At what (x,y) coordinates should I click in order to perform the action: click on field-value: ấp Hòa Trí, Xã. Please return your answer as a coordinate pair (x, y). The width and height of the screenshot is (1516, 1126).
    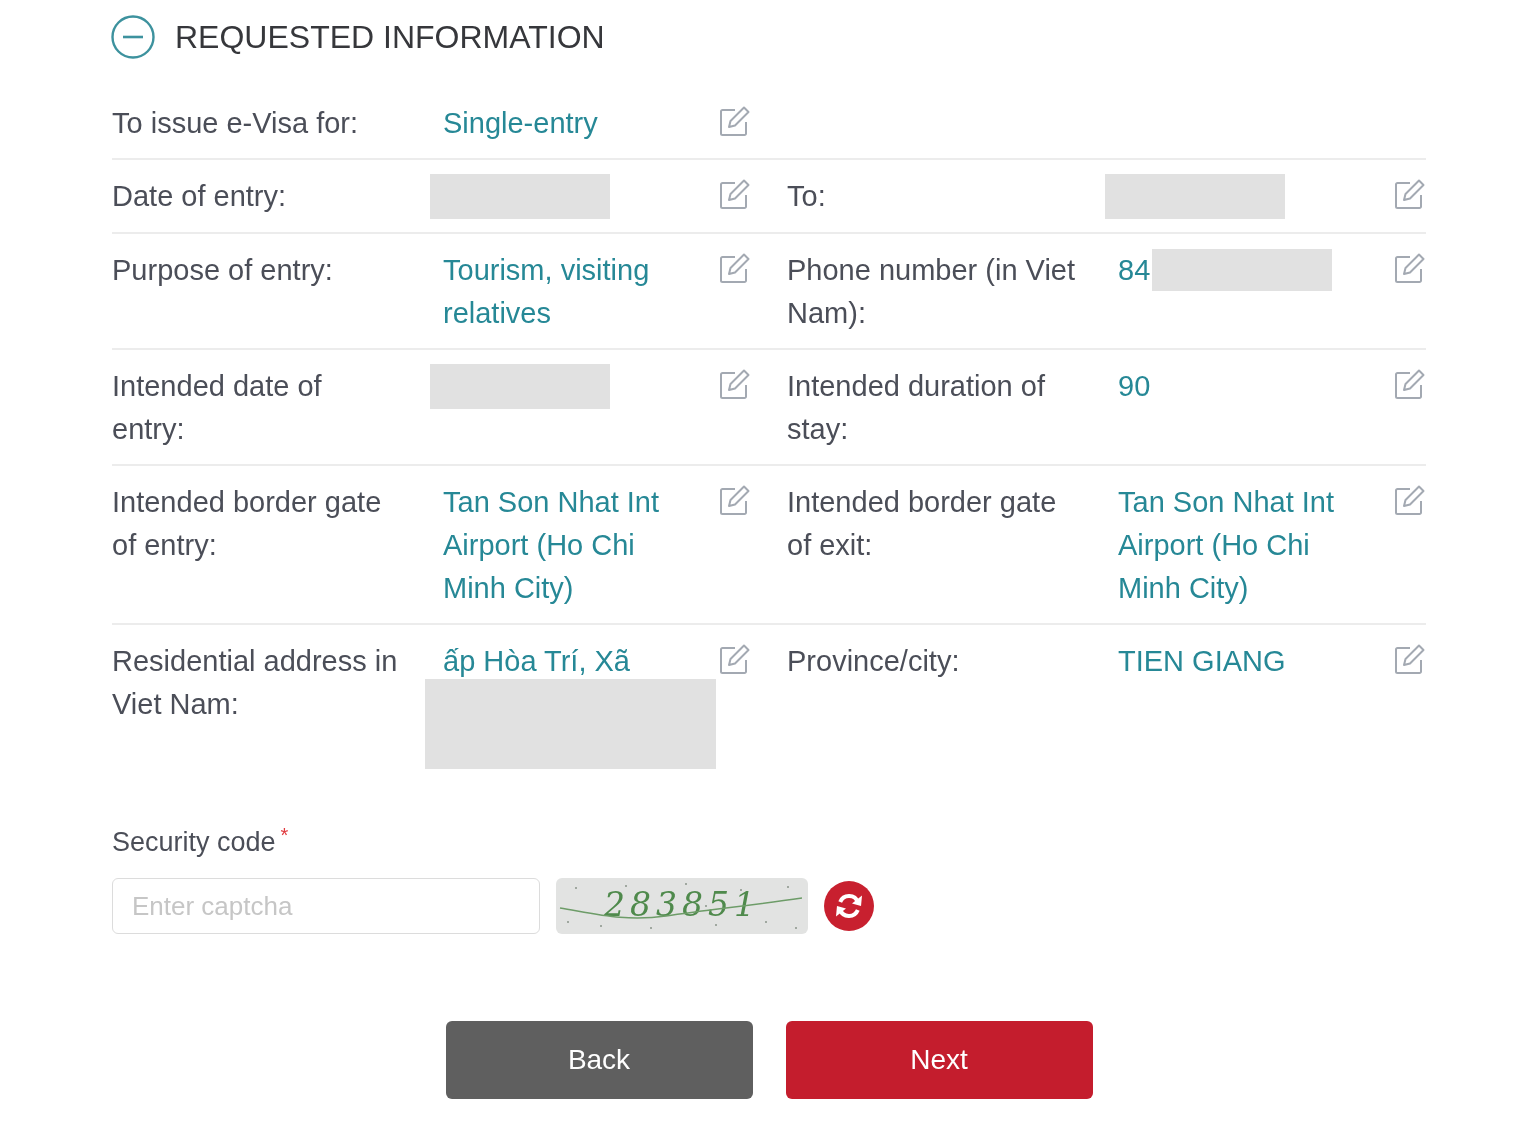
    Looking at the image, I should click on (536, 661).